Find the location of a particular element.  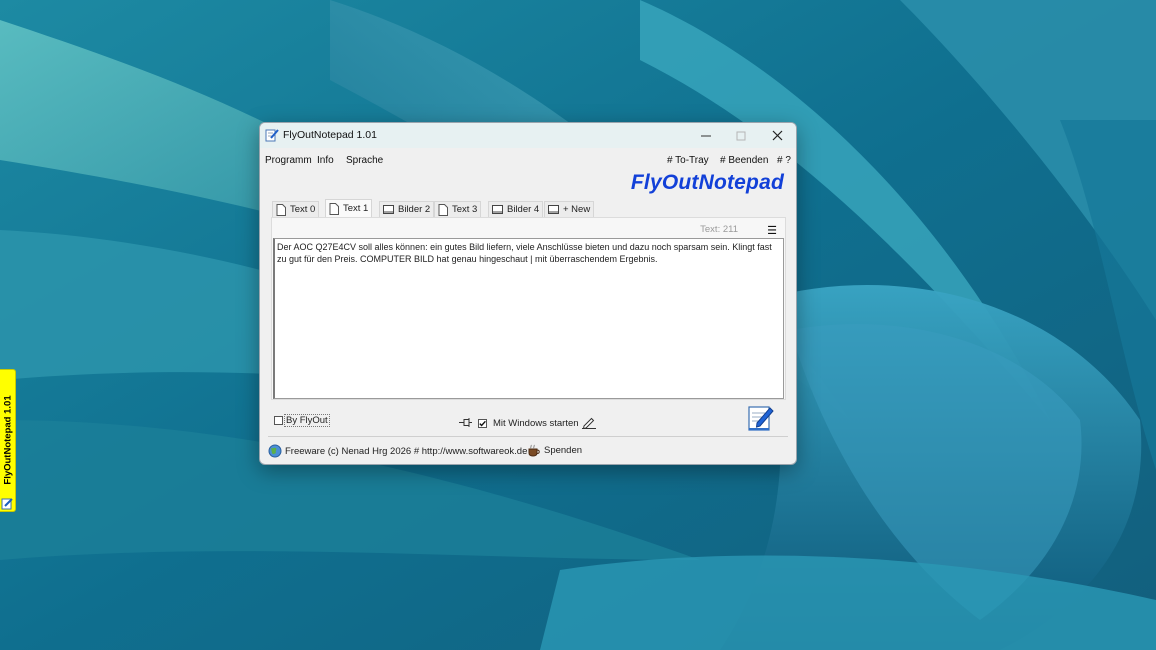

maximize-button is located at coordinates (741, 135).